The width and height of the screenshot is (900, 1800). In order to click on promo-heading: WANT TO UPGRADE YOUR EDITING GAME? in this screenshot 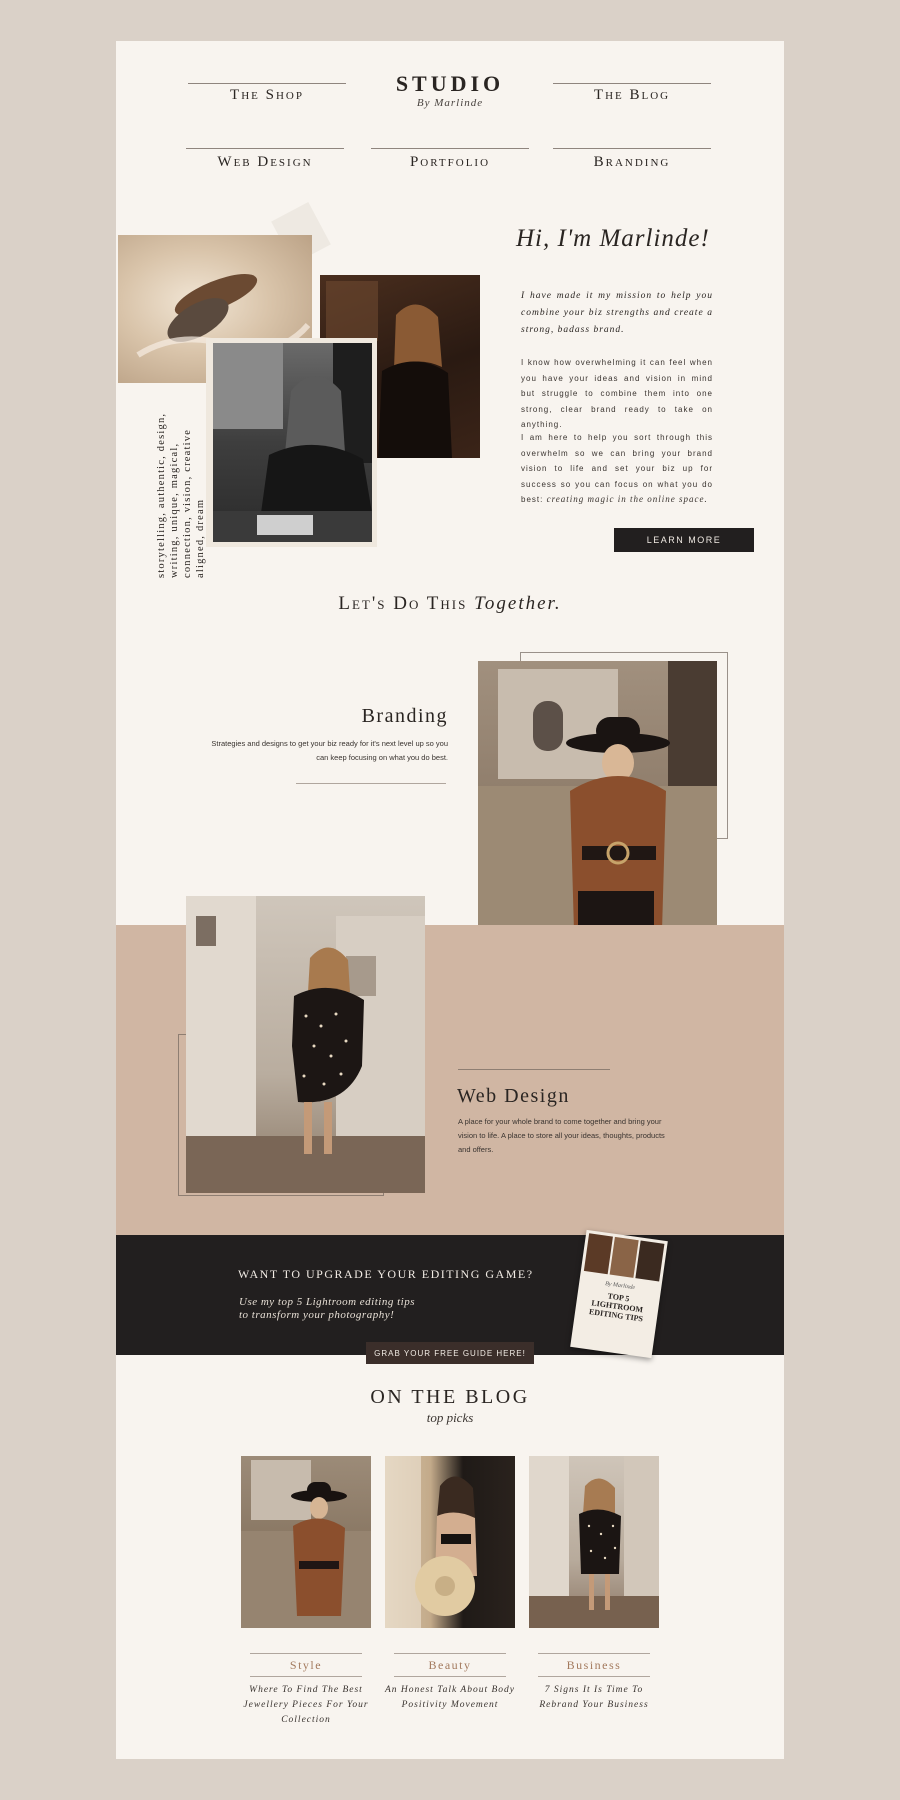, I will do `click(386, 1274)`.